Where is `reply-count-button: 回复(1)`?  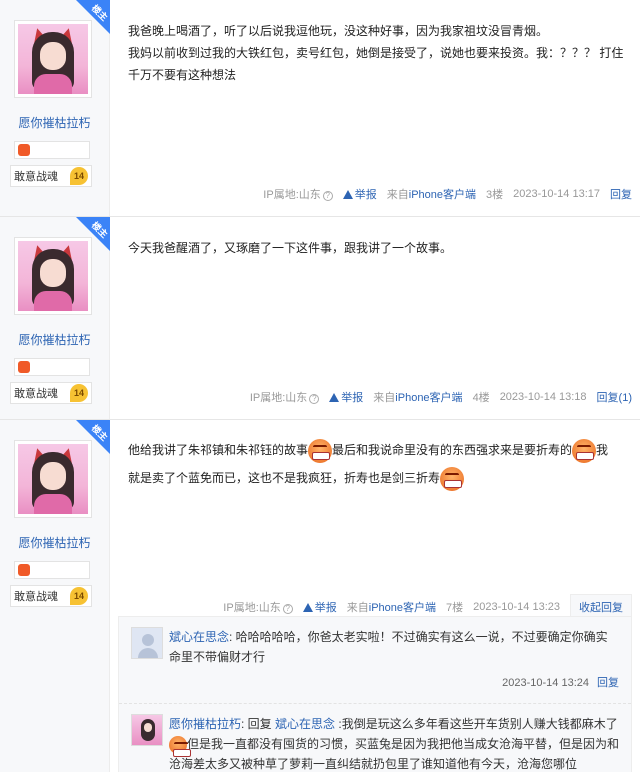
reply-count-button: 回复(1) is located at coordinates (614, 397).